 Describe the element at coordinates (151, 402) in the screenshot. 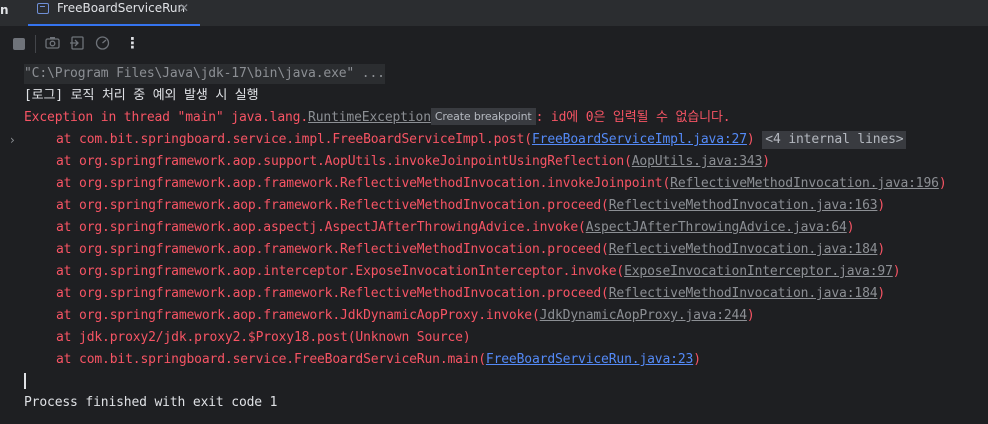

I see `exit-line: Process finished with exit code 1` at that location.